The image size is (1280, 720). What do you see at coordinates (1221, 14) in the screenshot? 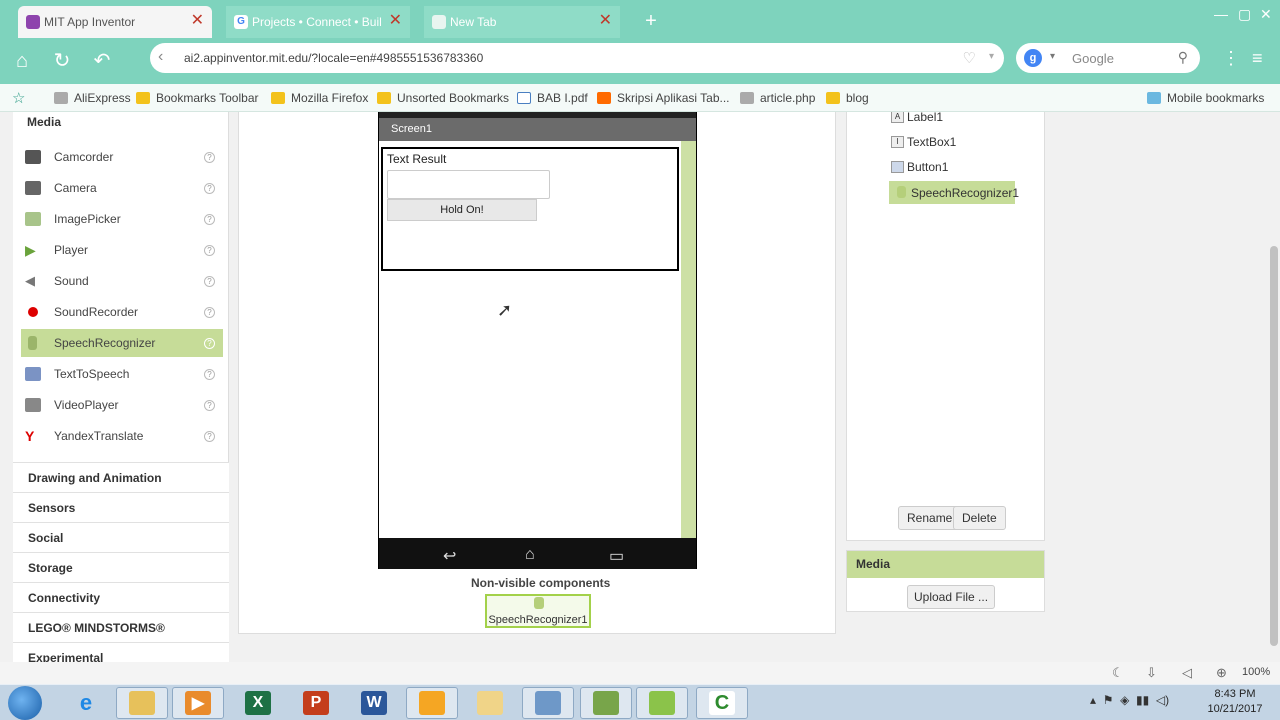
I see `minimize-icon: —` at bounding box center [1221, 14].